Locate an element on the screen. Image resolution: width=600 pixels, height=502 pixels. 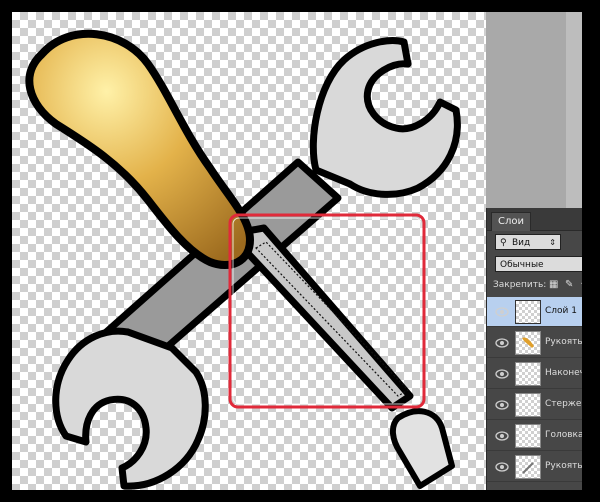
layer-name: Стержень is located at coordinates (563, 404).